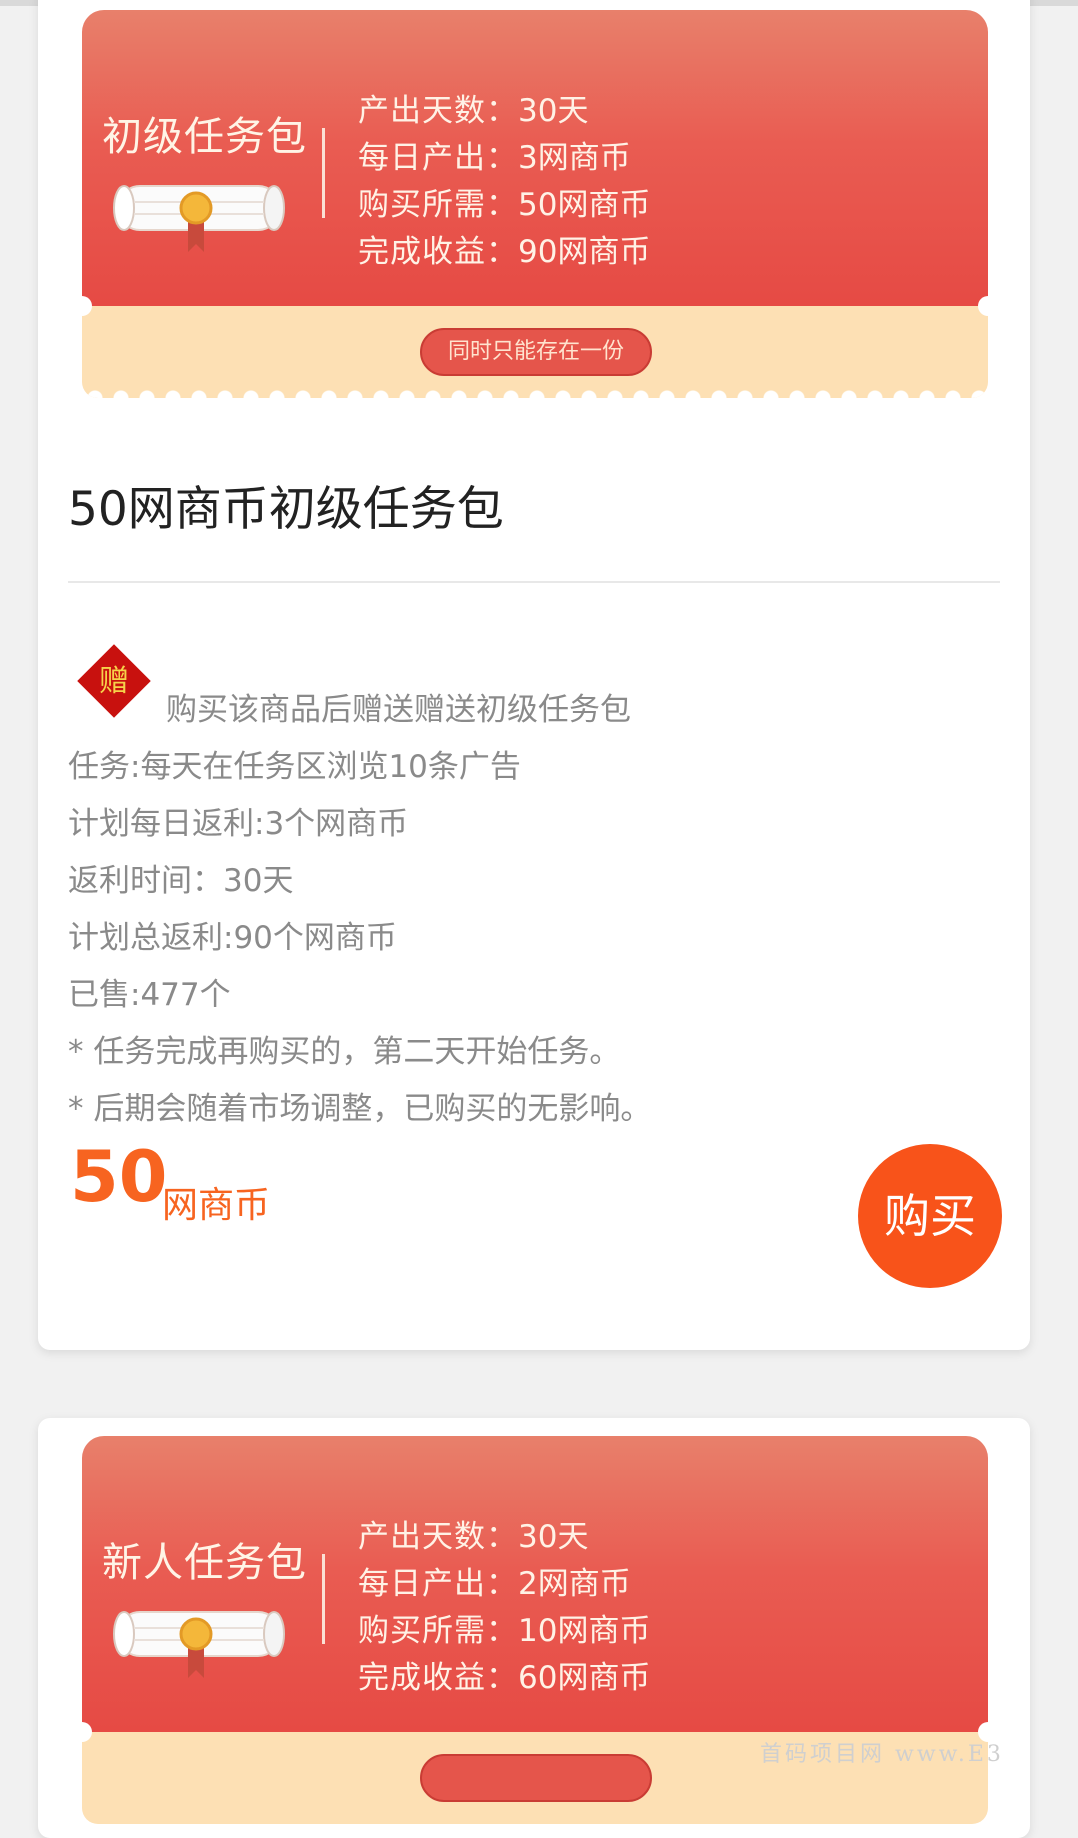 The width and height of the screenshot is (1078, 1838). What do you see at coordinates (534, 582) in the screenshot?
I see `divider` at bounding box center [534, 582].